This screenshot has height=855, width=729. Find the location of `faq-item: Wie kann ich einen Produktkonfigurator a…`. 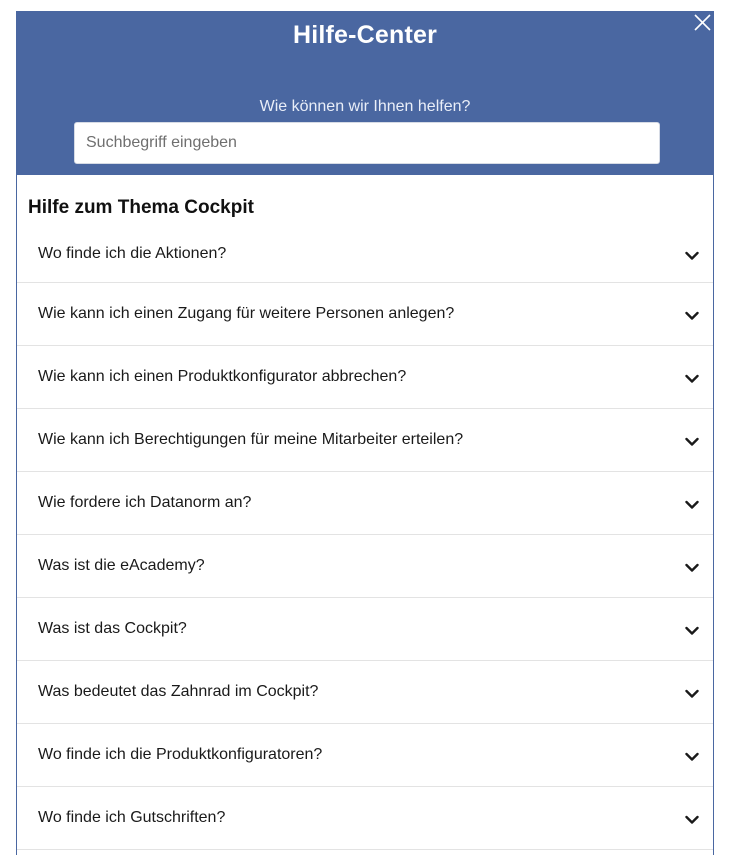

faq-item: Wie kann ich einen Produktkonfigurator a… is located at coordinates (365, 377).